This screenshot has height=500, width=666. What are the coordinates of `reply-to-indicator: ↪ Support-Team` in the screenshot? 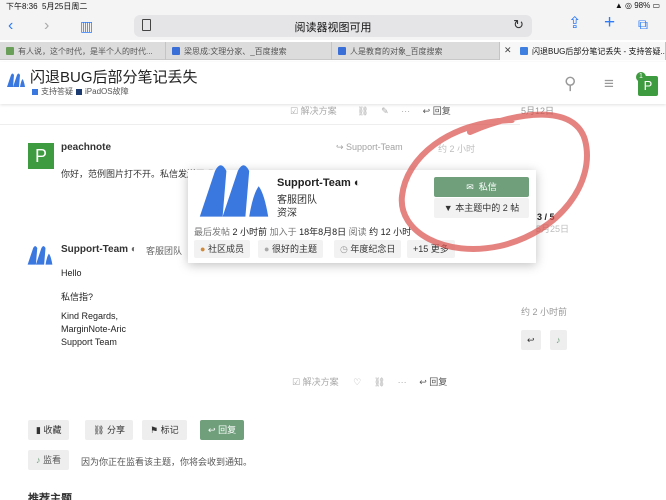 It's located at (369, 147).